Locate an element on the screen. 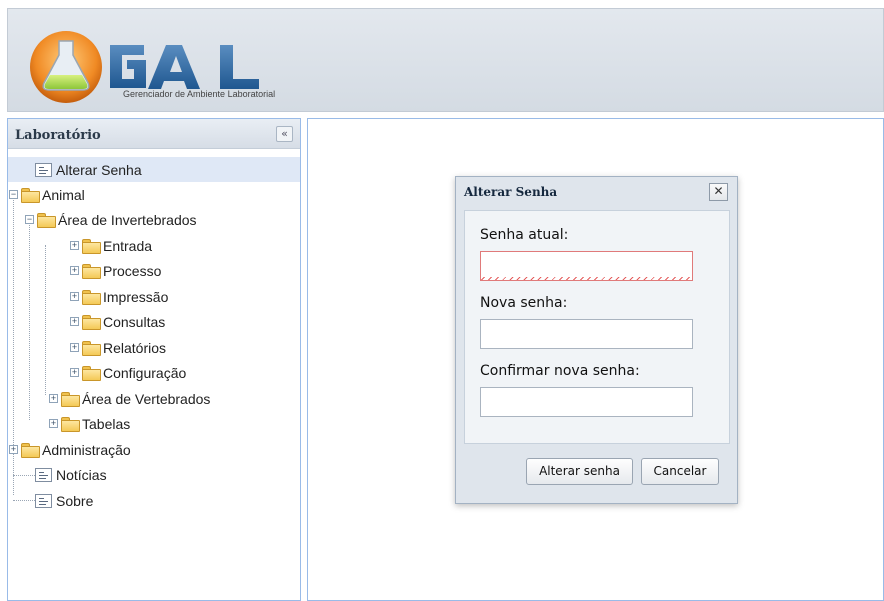 This screenshot has width=884, height=601. alterar-senha-button: Alterar senha is located at coordinates (579, 471).